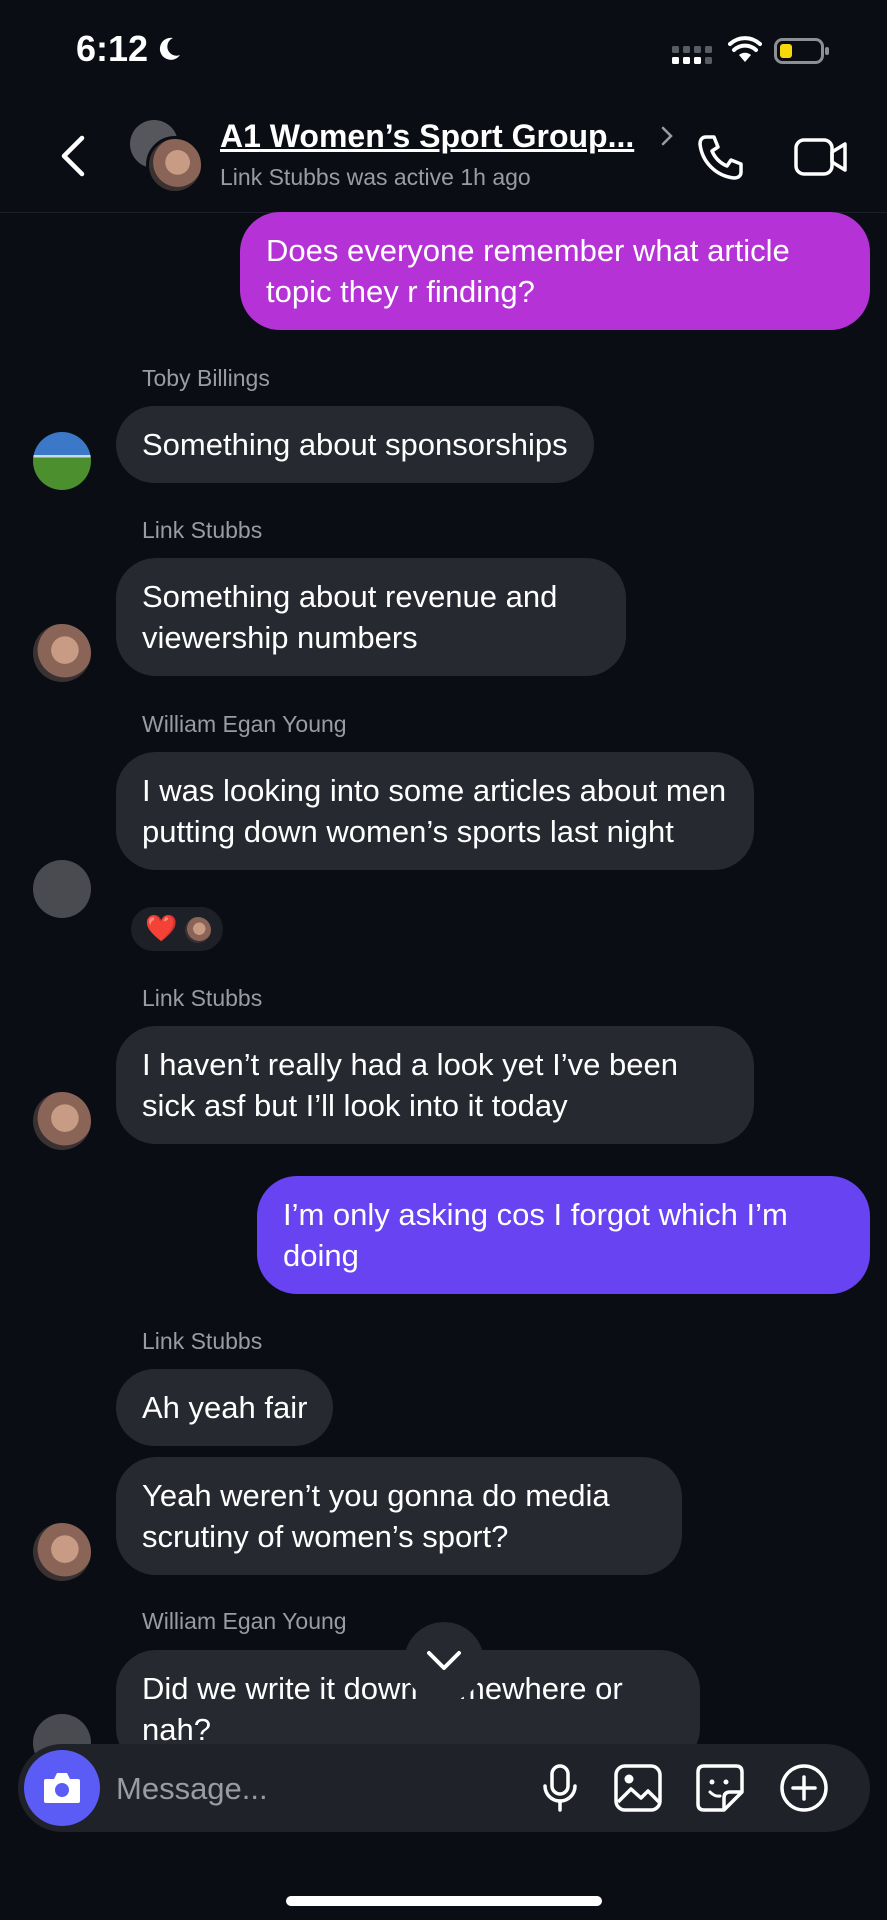  What do you see at coordinates (73, 156) in the screenshot?
I see `back-icon` at bounding box center [73, 156].